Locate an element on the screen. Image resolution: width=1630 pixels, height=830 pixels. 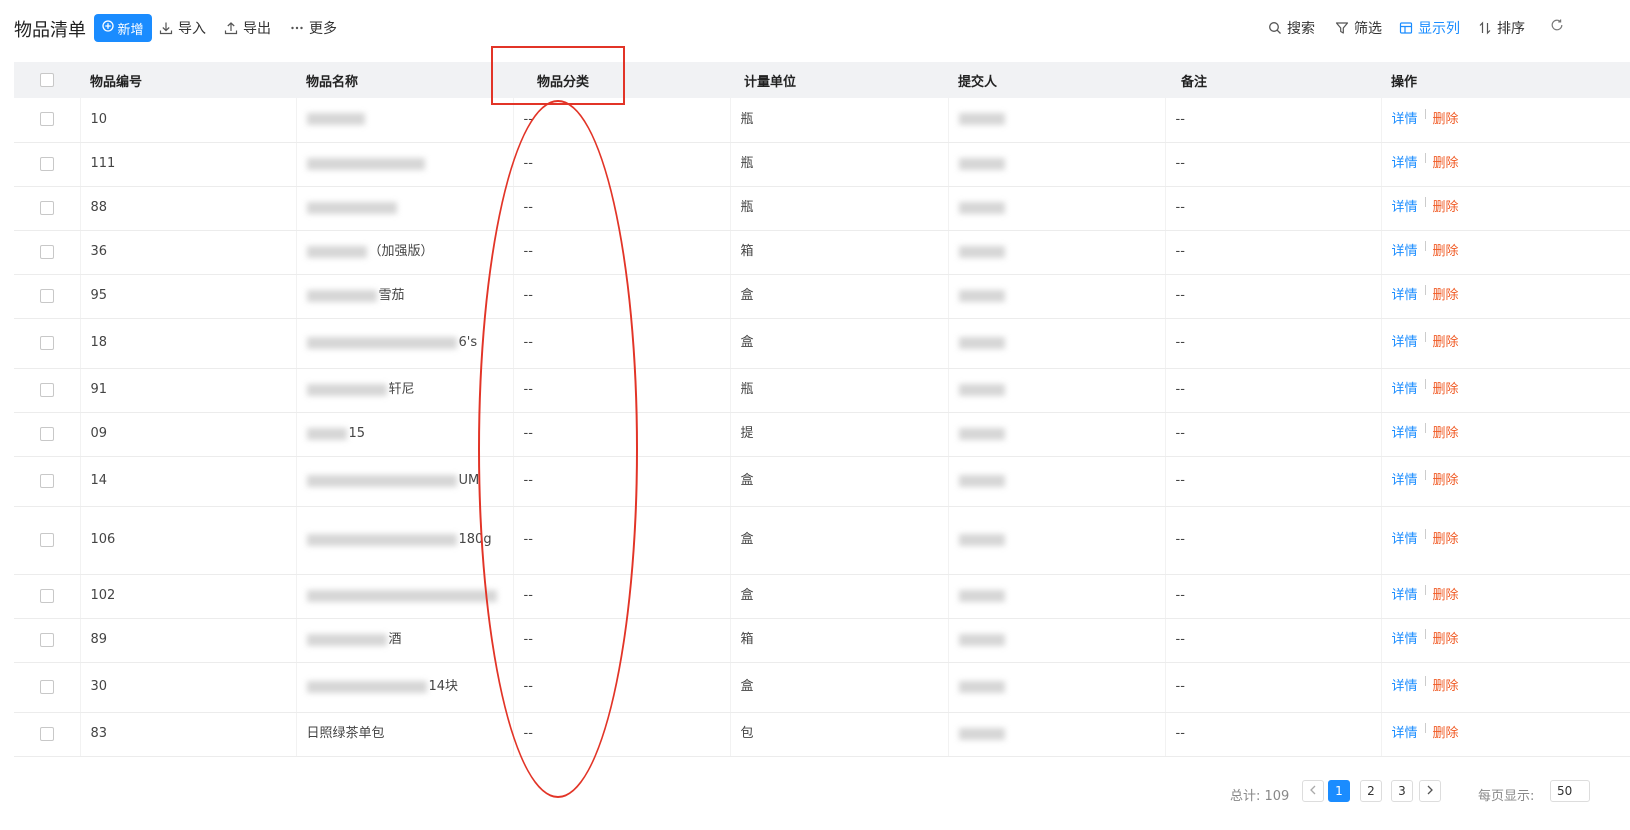
action-divider is located at coordinates (1425, 728).